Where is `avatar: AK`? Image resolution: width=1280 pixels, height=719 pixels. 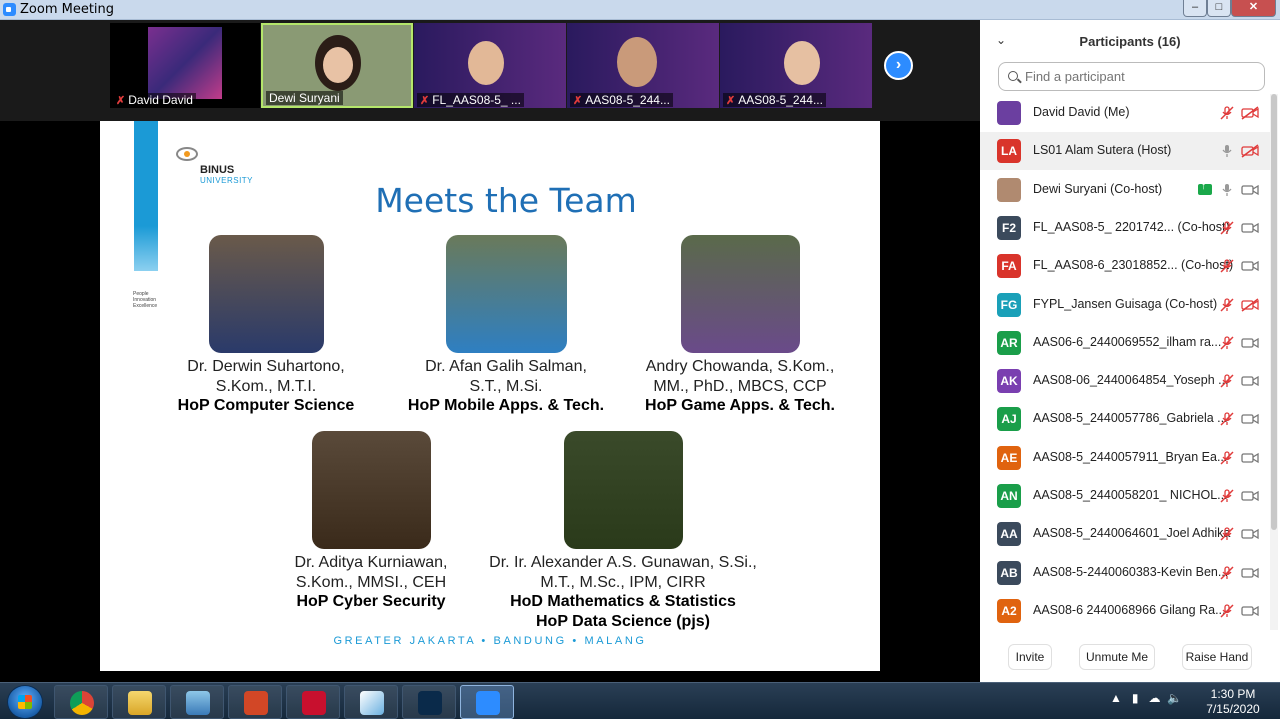
avatar: AK is located at coordinates (1009, 381).